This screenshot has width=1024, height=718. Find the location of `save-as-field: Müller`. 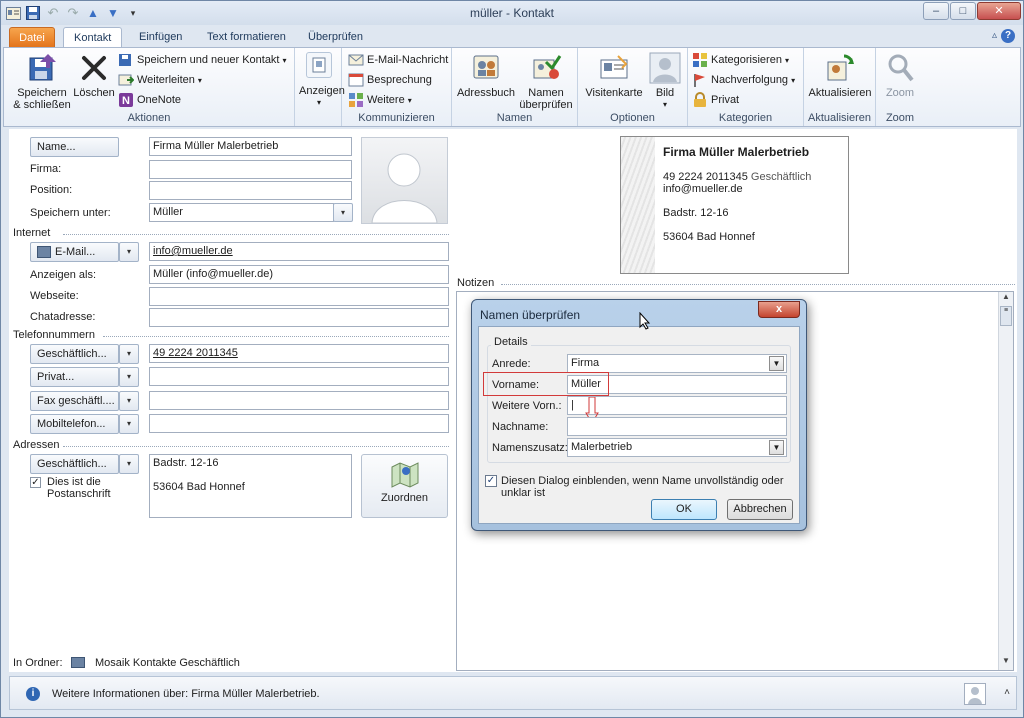

save-as-field: Müller is located at coordinates (241, 212).